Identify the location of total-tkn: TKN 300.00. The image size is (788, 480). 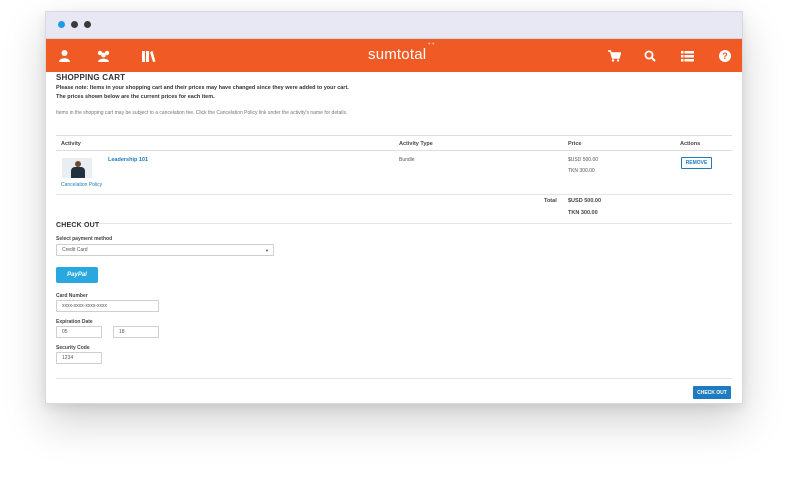
(583, 213).